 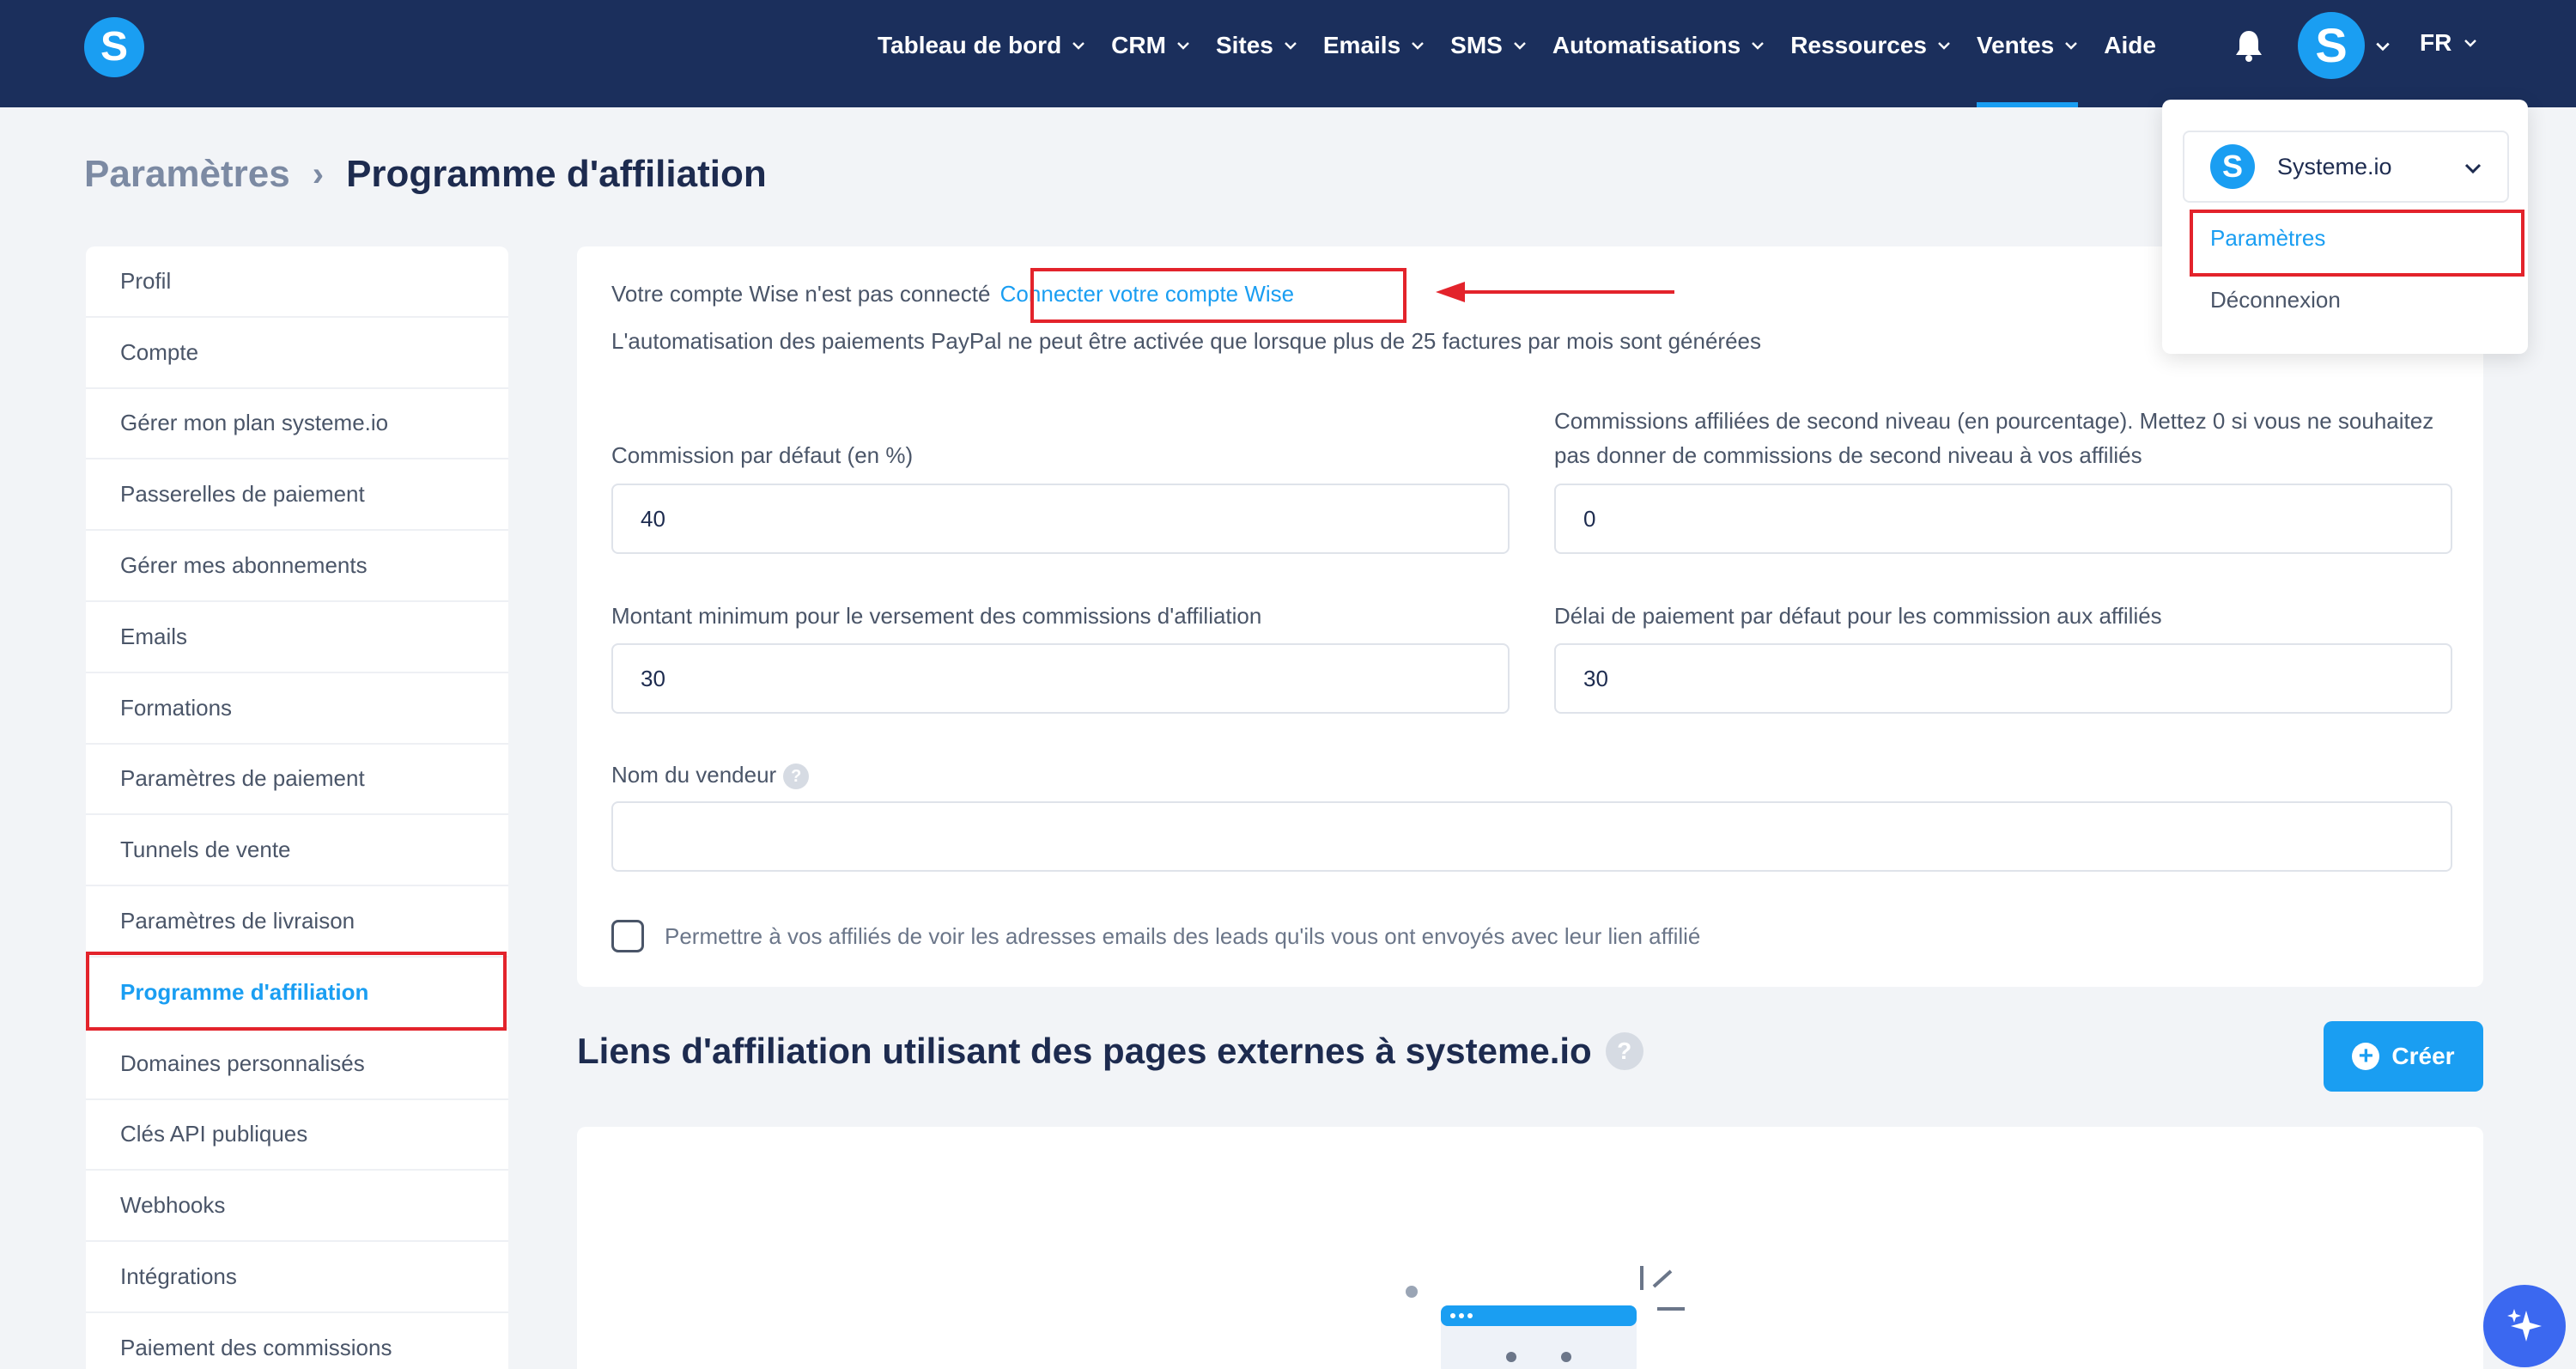 What do you see at coordinates (297, 1064) in the screenshot?
I see `sidebar-item-custom-domains: Domaines personnalisés` at bounding box center [297, 1064].